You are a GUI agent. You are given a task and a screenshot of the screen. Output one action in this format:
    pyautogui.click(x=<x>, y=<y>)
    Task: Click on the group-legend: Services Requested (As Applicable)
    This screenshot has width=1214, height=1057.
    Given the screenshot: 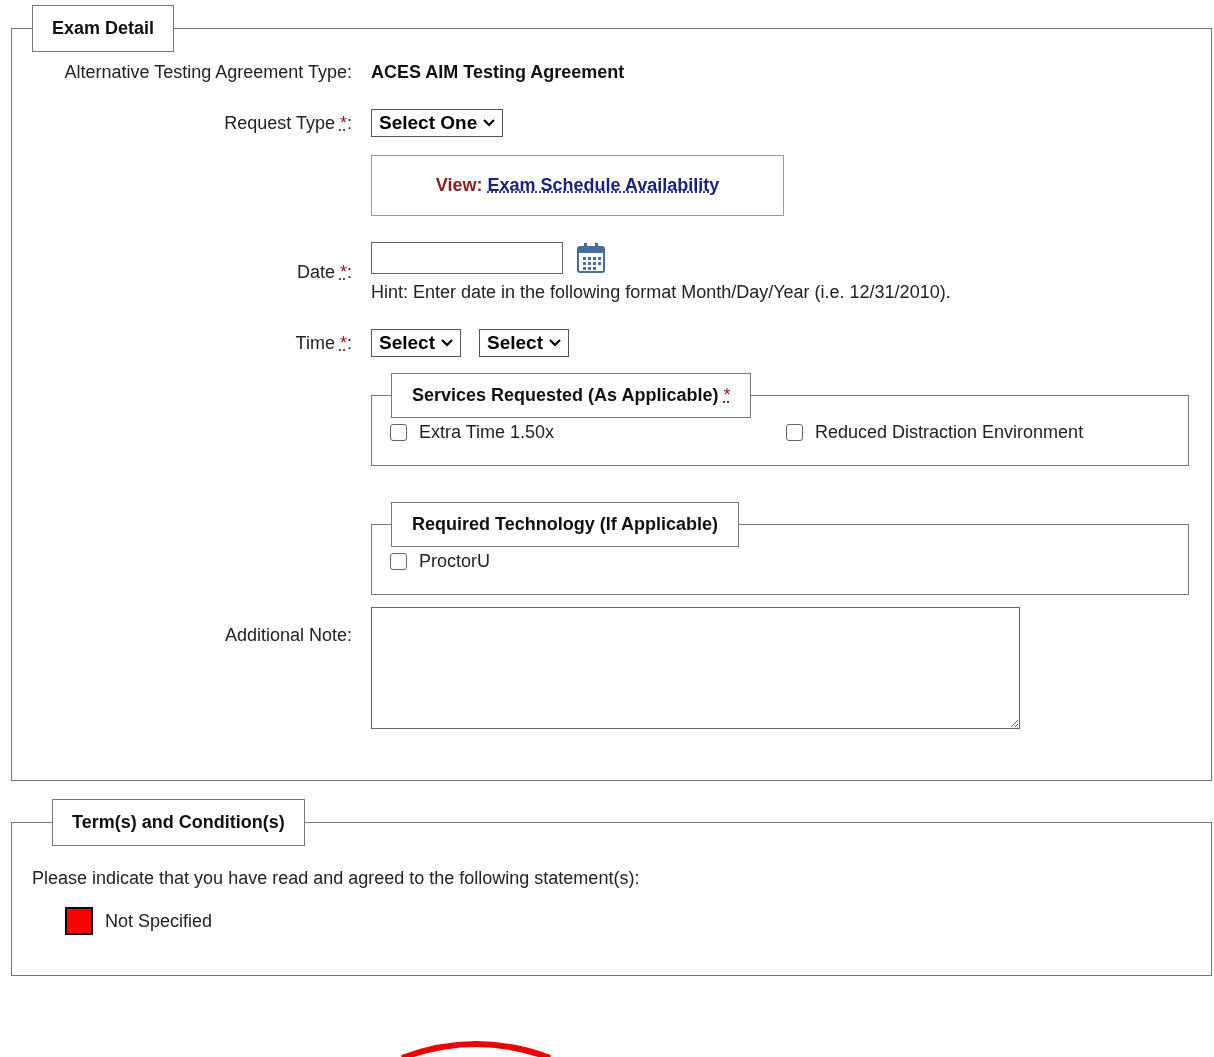 What is the action you would take?
    pyautogui.click(x=565, y=395)
    